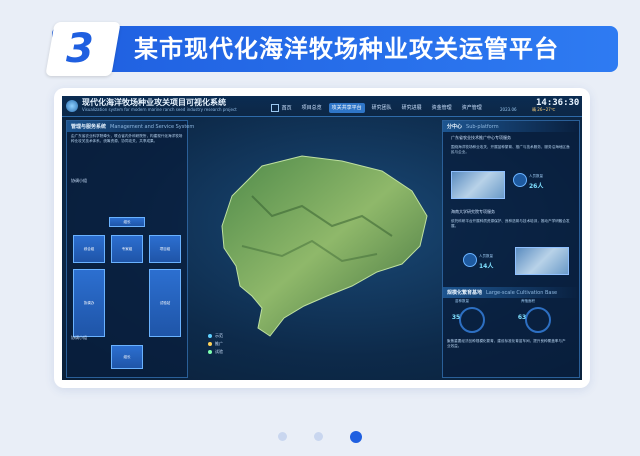 The image size is (640, 456). What do you see at coordinates (510, 149) in the screenshot?
I see `right-section-1-text: 围绕海洋牧场种业攻关，开展苗种繁育、推广与技术服务，服务沿海地区渔民与企业。` at bounding box center [510, 149].